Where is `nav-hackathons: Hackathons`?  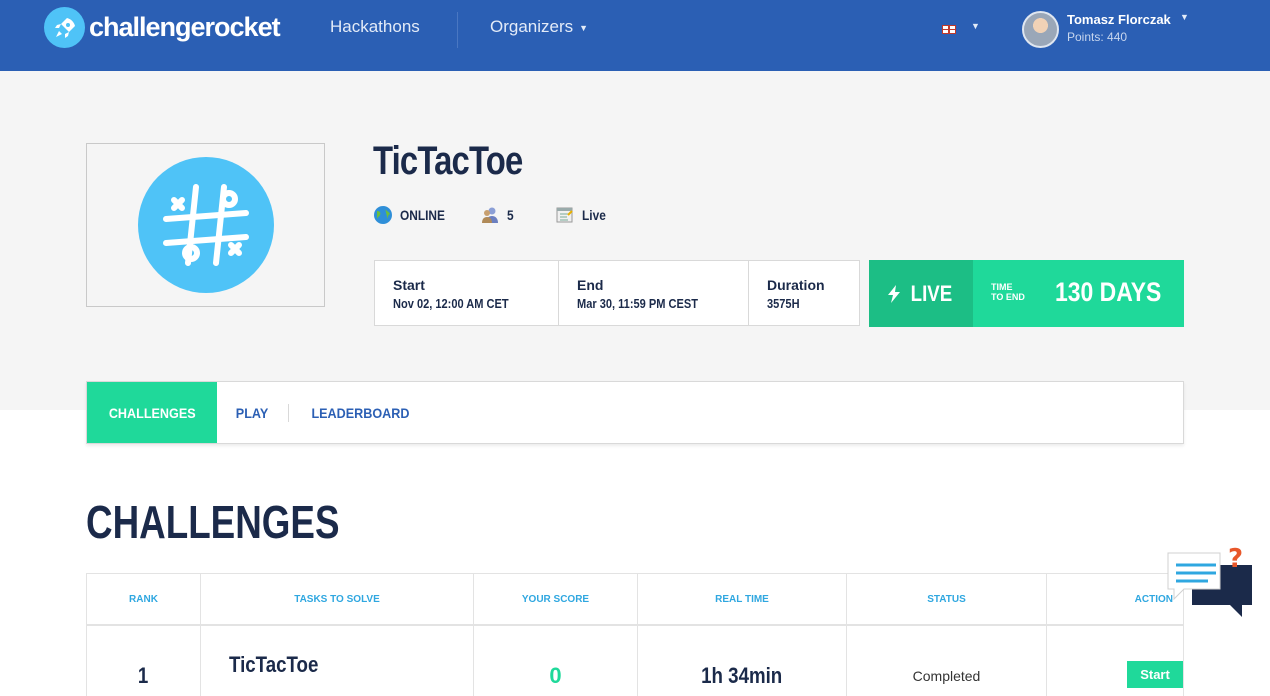 nav-hackathons: Hackathons is located at coordinates (375, 27).